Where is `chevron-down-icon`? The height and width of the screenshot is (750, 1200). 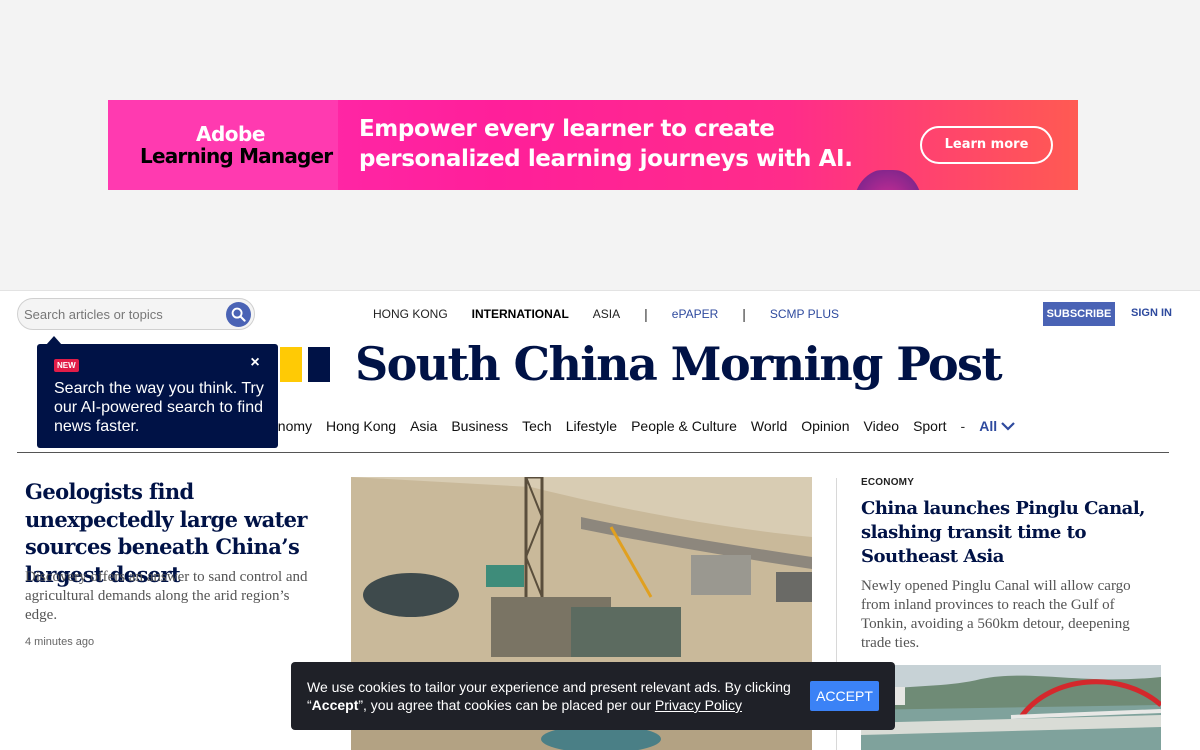
chevron-down-icon is located at coordinates (1008, 426).